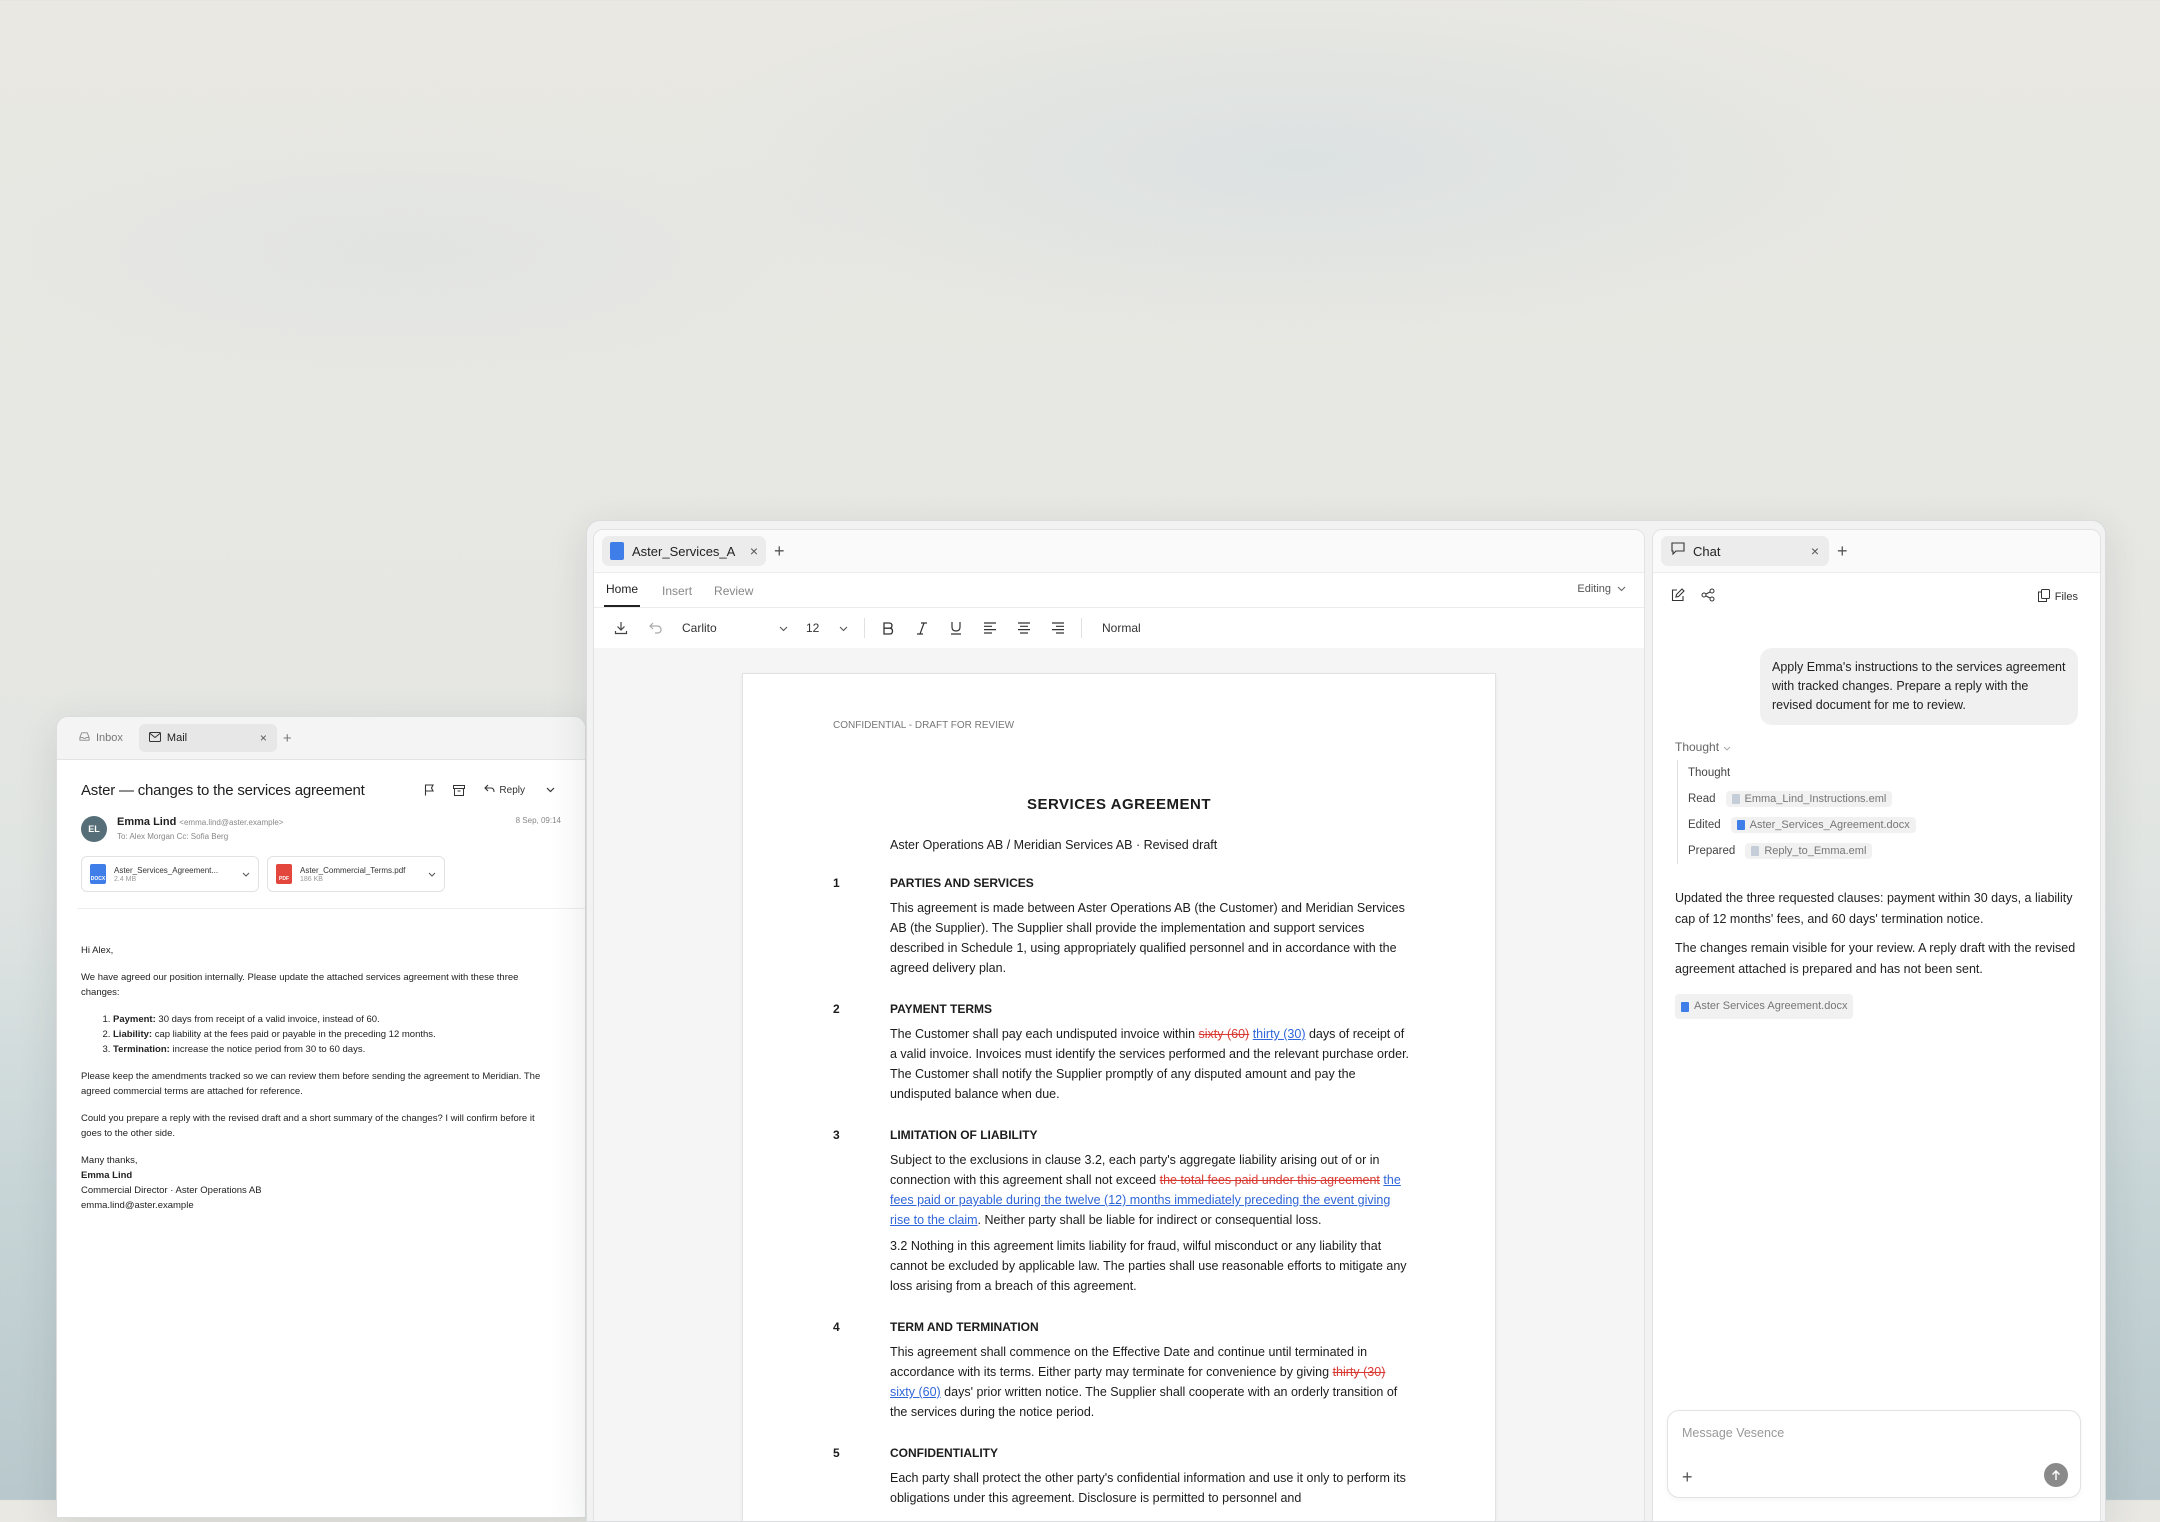 Image resolution: width=2160 pixels, height=1522 pixels. Describe the element at coordinates (734, 628) in the screenshot. I see `font-family-select: Carlito` at that location.